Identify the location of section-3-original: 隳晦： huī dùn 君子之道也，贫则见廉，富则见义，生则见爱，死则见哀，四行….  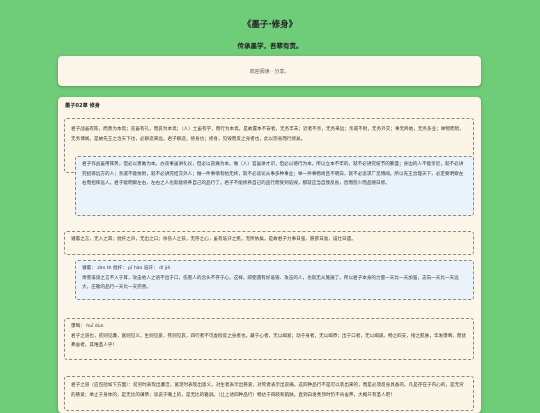
(269, 339).